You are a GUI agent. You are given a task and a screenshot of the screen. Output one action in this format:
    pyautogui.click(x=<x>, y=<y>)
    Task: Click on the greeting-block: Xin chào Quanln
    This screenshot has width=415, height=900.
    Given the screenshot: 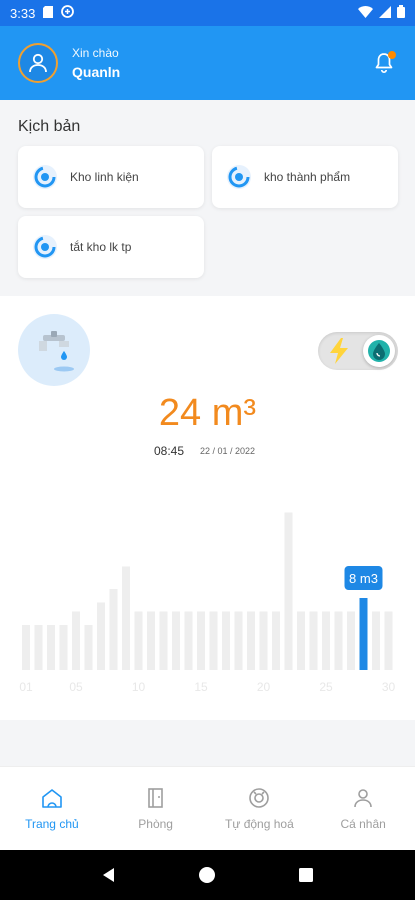 What is the action you would take?
    pyautogui.click(x=96, y=63)
    